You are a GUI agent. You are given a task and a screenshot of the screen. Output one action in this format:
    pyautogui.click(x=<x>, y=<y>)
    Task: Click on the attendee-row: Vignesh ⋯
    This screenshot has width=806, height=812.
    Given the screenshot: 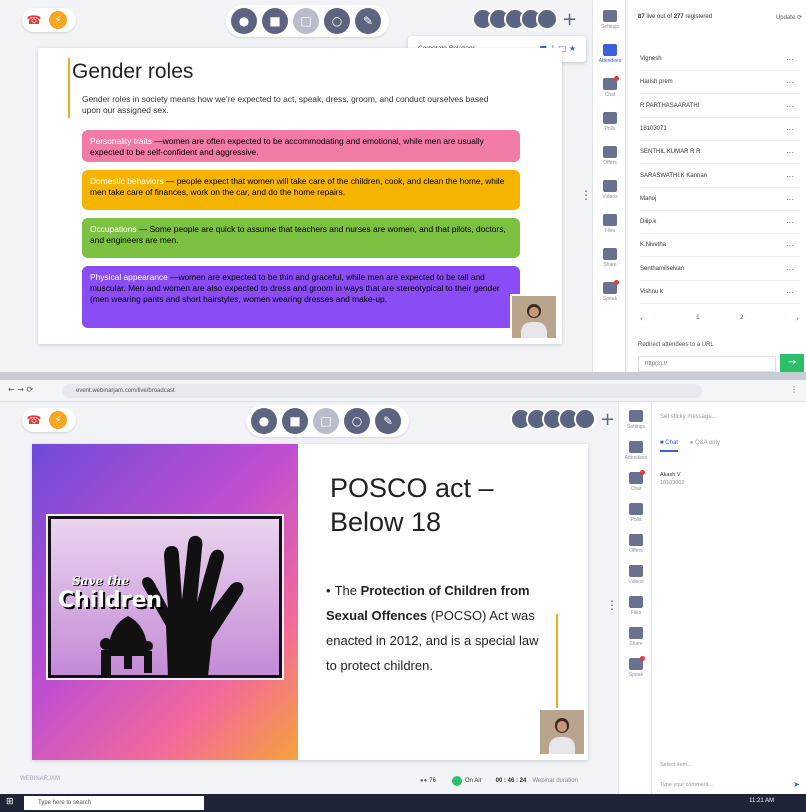 What is the action you would take?
    pyautogui.click(x=720, y=59)
    